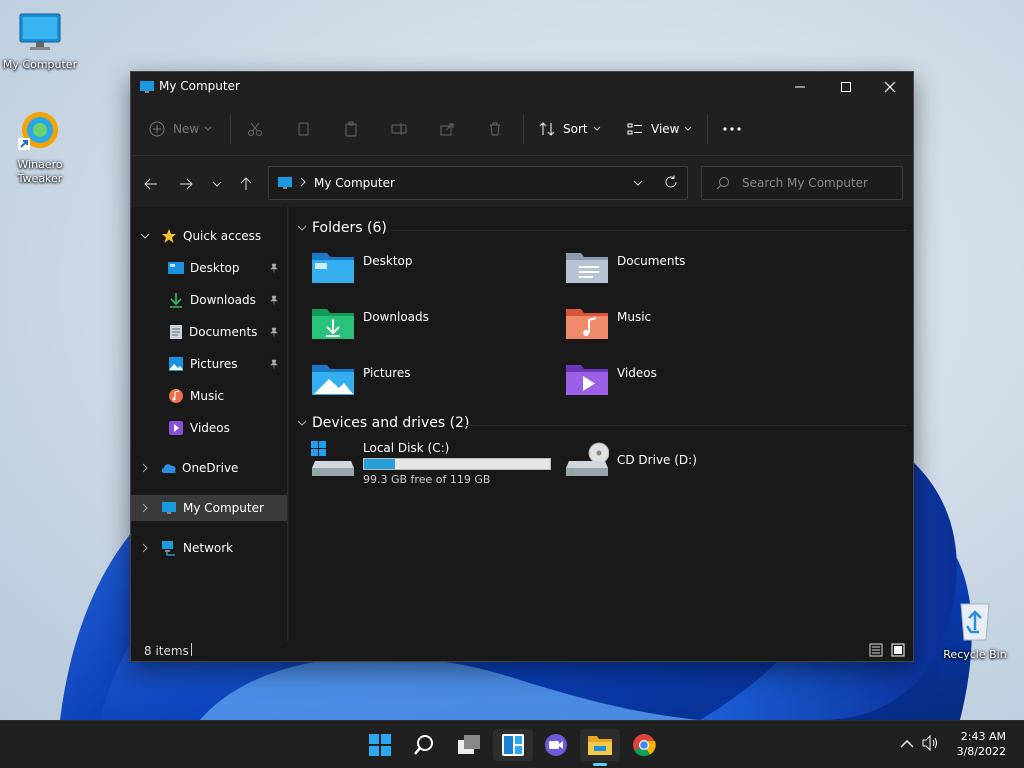 The width and height of the screenshot is (1024, 768). Describe the element at coordinates (907, 745) in the screenshot. I see `chevron-up-icon` at that location.